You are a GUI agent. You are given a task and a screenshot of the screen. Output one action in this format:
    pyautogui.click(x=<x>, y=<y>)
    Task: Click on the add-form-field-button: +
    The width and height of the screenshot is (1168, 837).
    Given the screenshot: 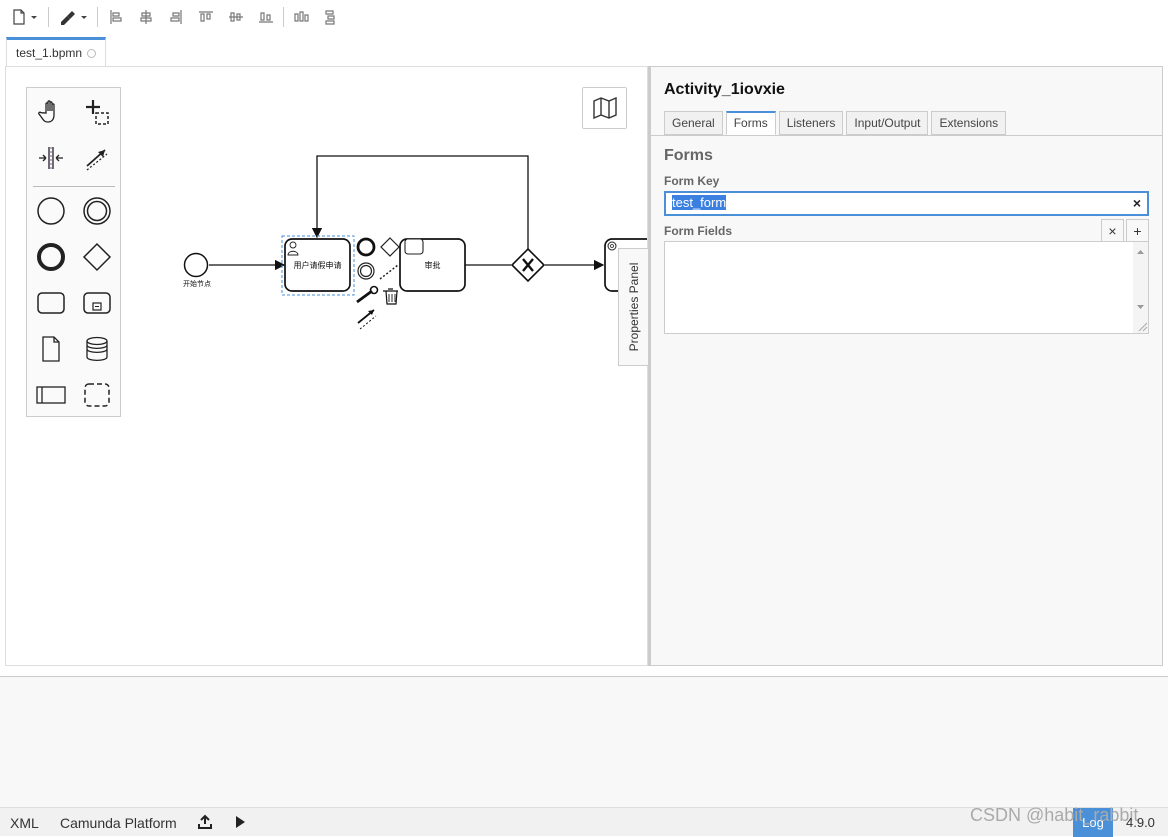 What is the action you would take?
    pyautogui.click(x=1137, y=230)
    